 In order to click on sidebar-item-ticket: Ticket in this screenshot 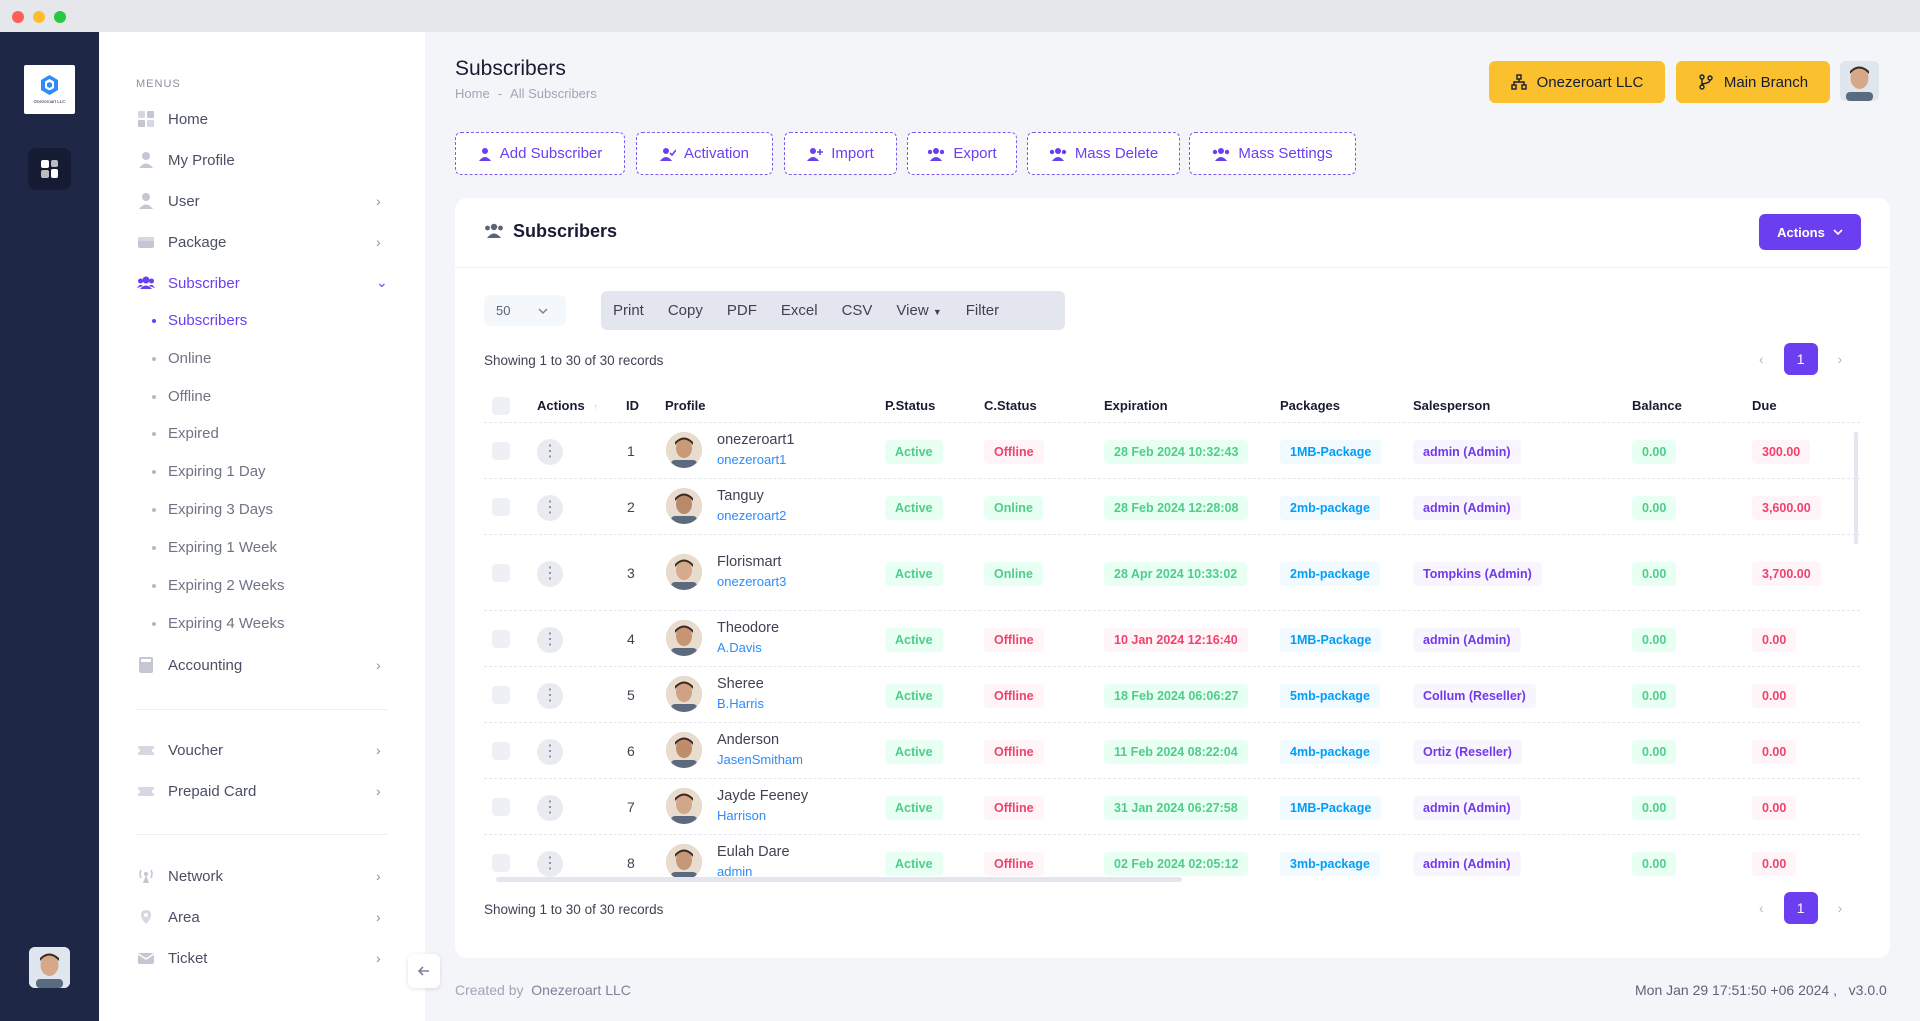, I will do `click(171, 958)`.